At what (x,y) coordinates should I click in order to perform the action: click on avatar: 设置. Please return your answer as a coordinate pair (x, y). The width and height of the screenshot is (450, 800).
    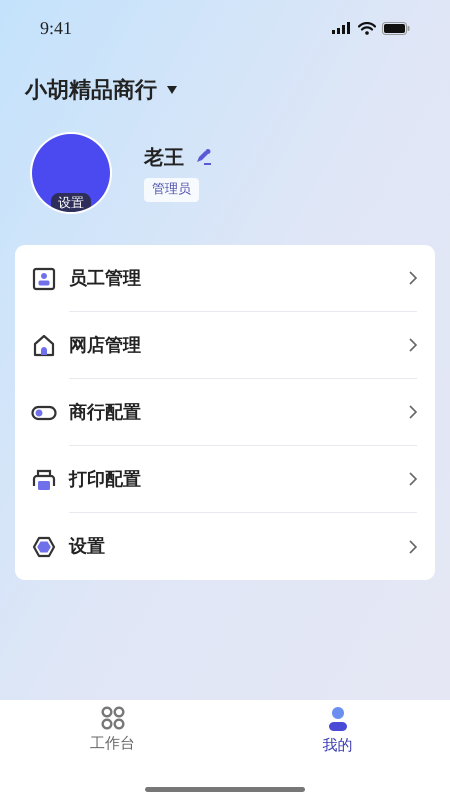
    Looking at the image, I should click on (71, 173).